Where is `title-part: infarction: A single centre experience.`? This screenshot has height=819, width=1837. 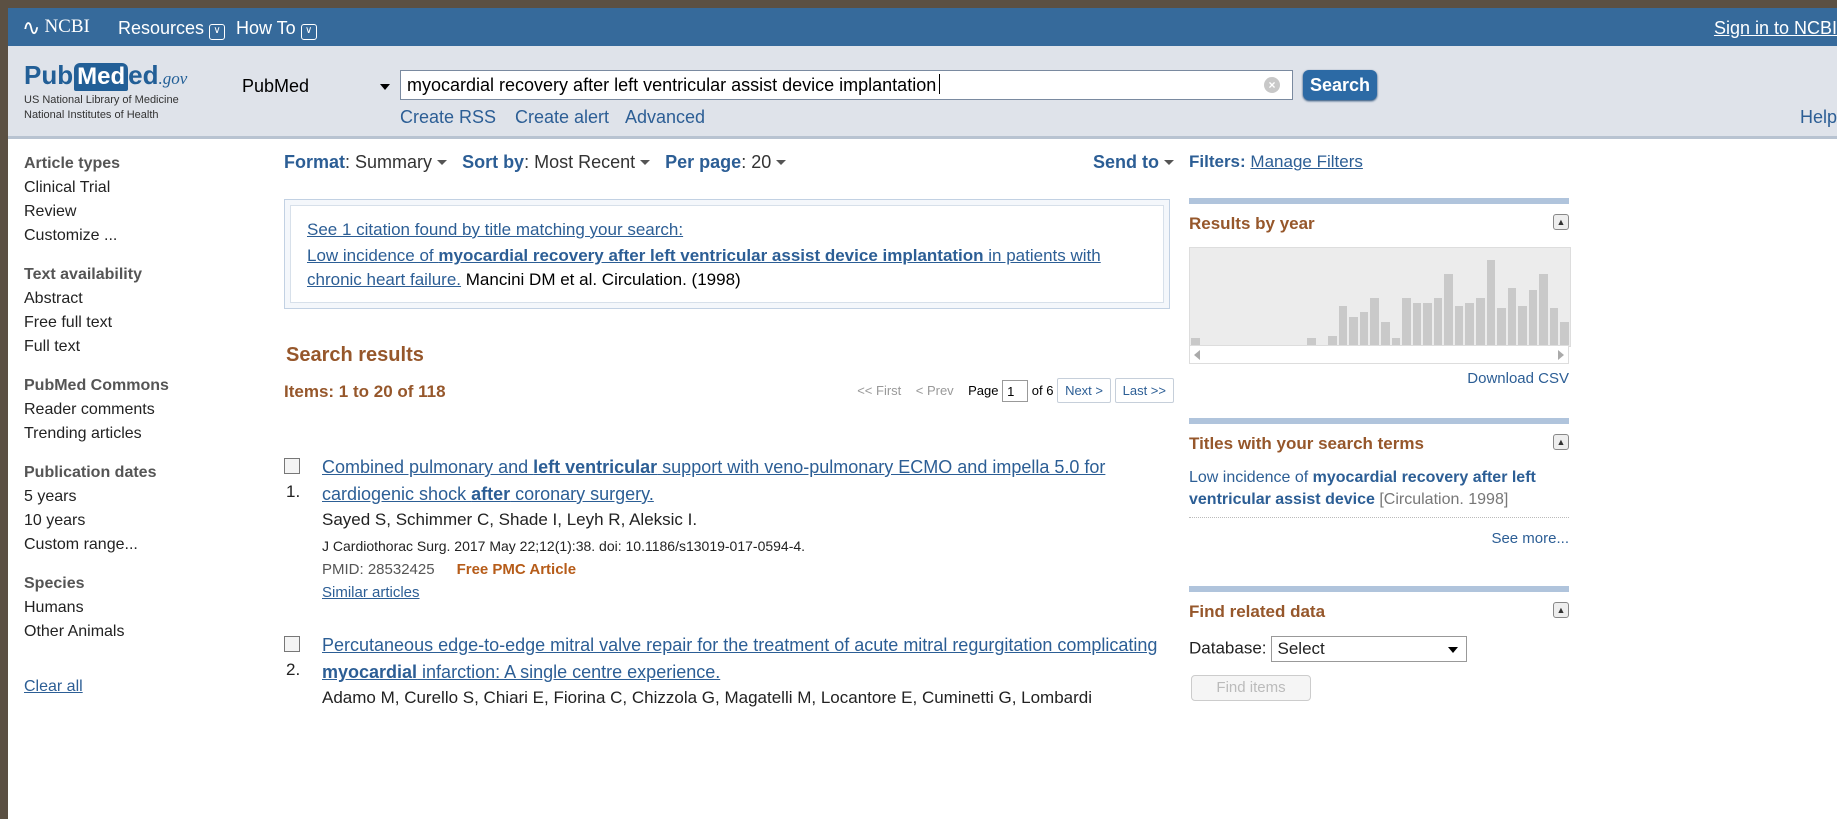
title-part: infarction: A single centre experience. is located at coordinates (569, 672).